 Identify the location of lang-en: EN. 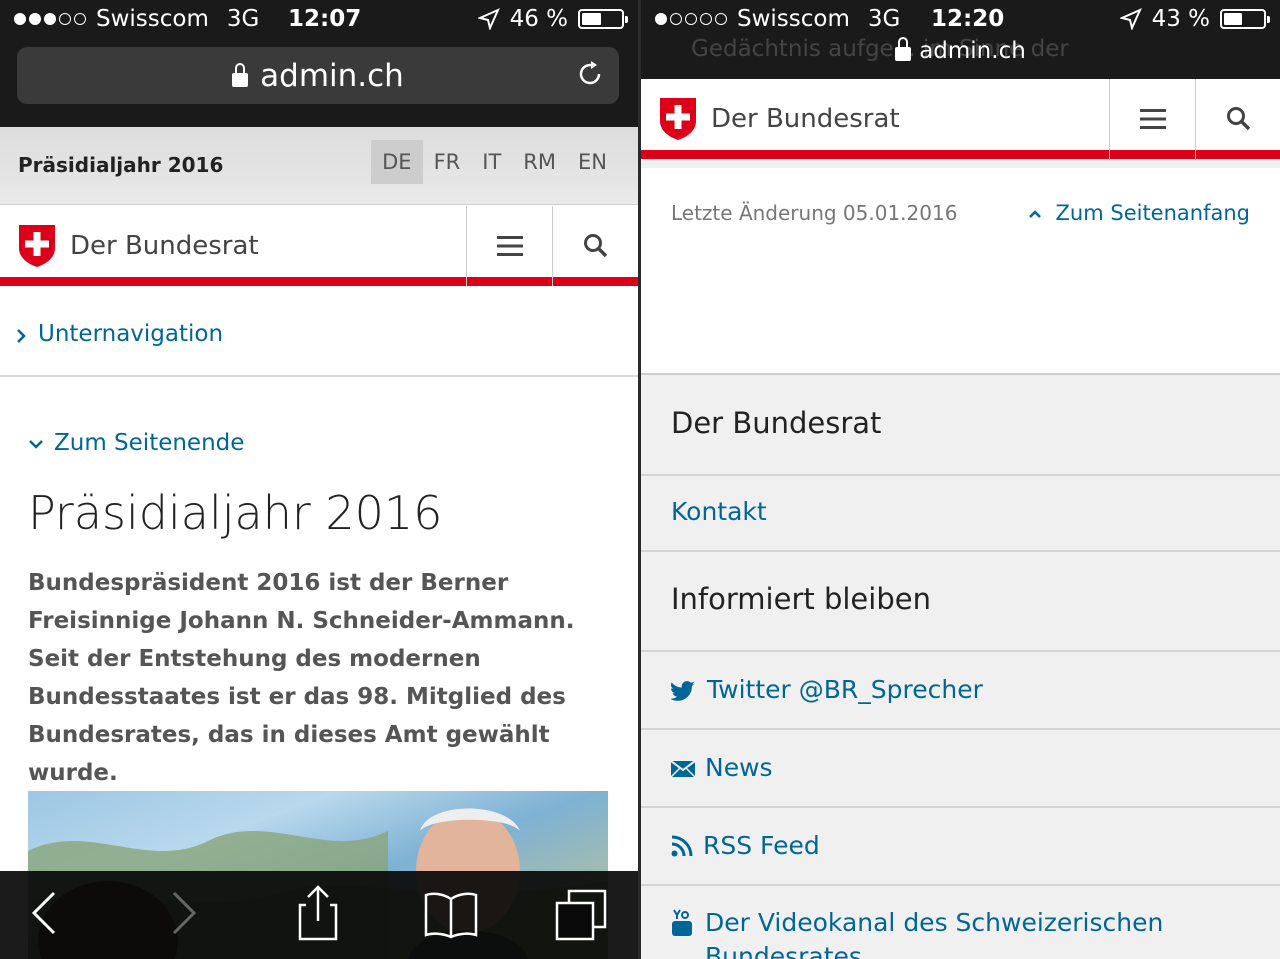
(592, 162).